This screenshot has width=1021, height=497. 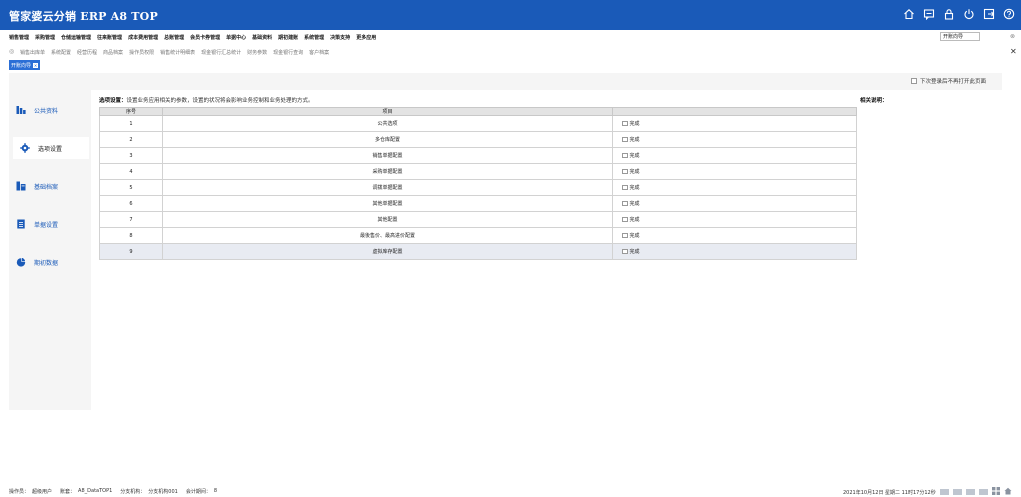 I want to click on tab-finance-params: 财务参数, so click(x=257, y=52).